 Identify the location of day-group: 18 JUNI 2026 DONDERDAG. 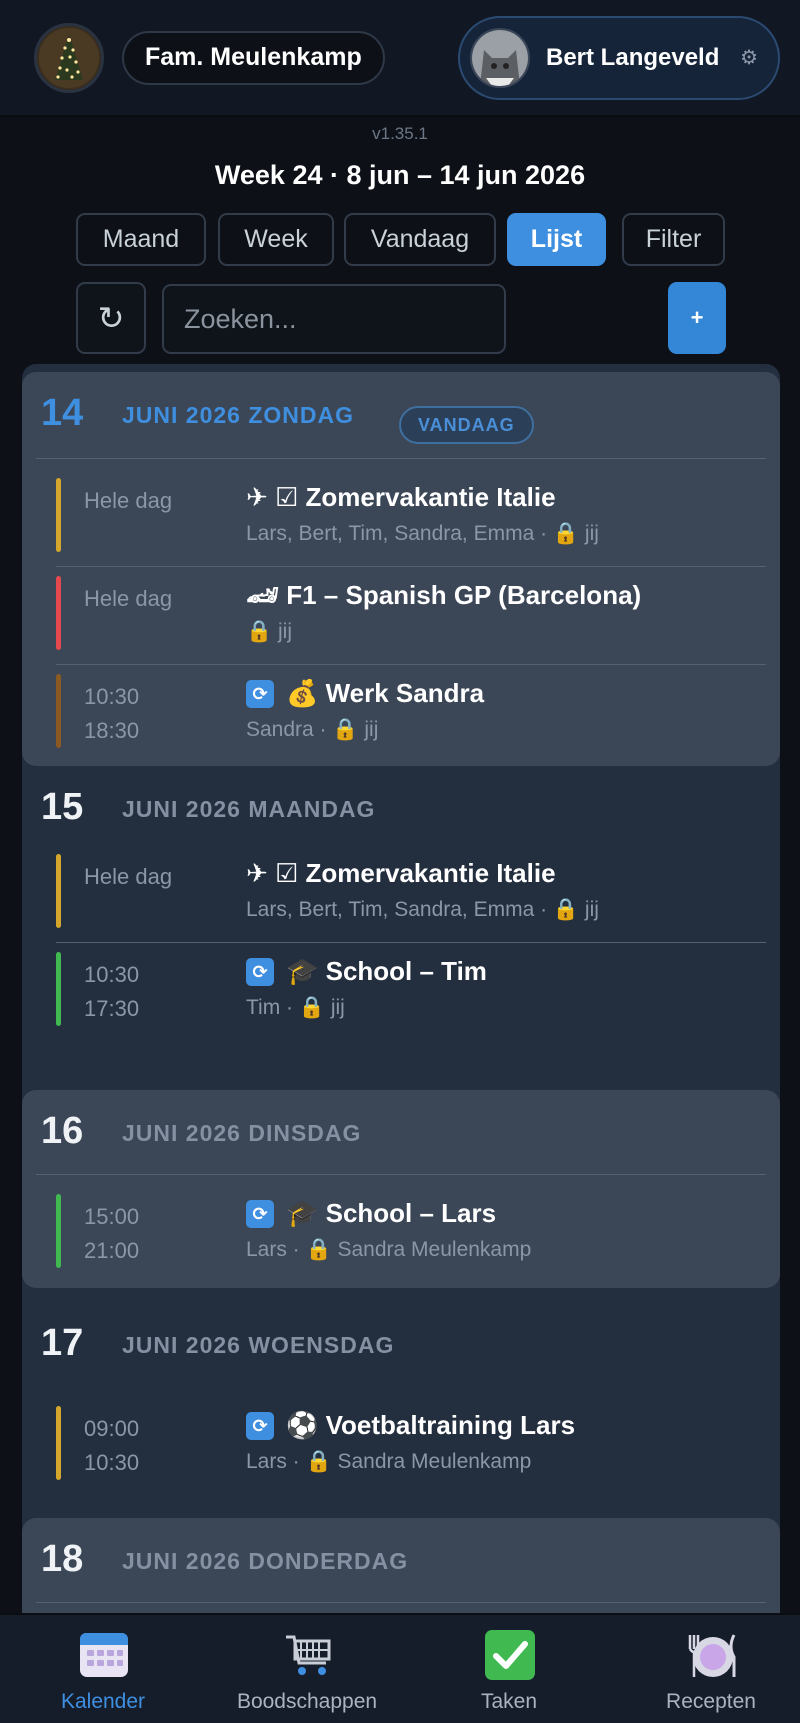
(401, 1566).